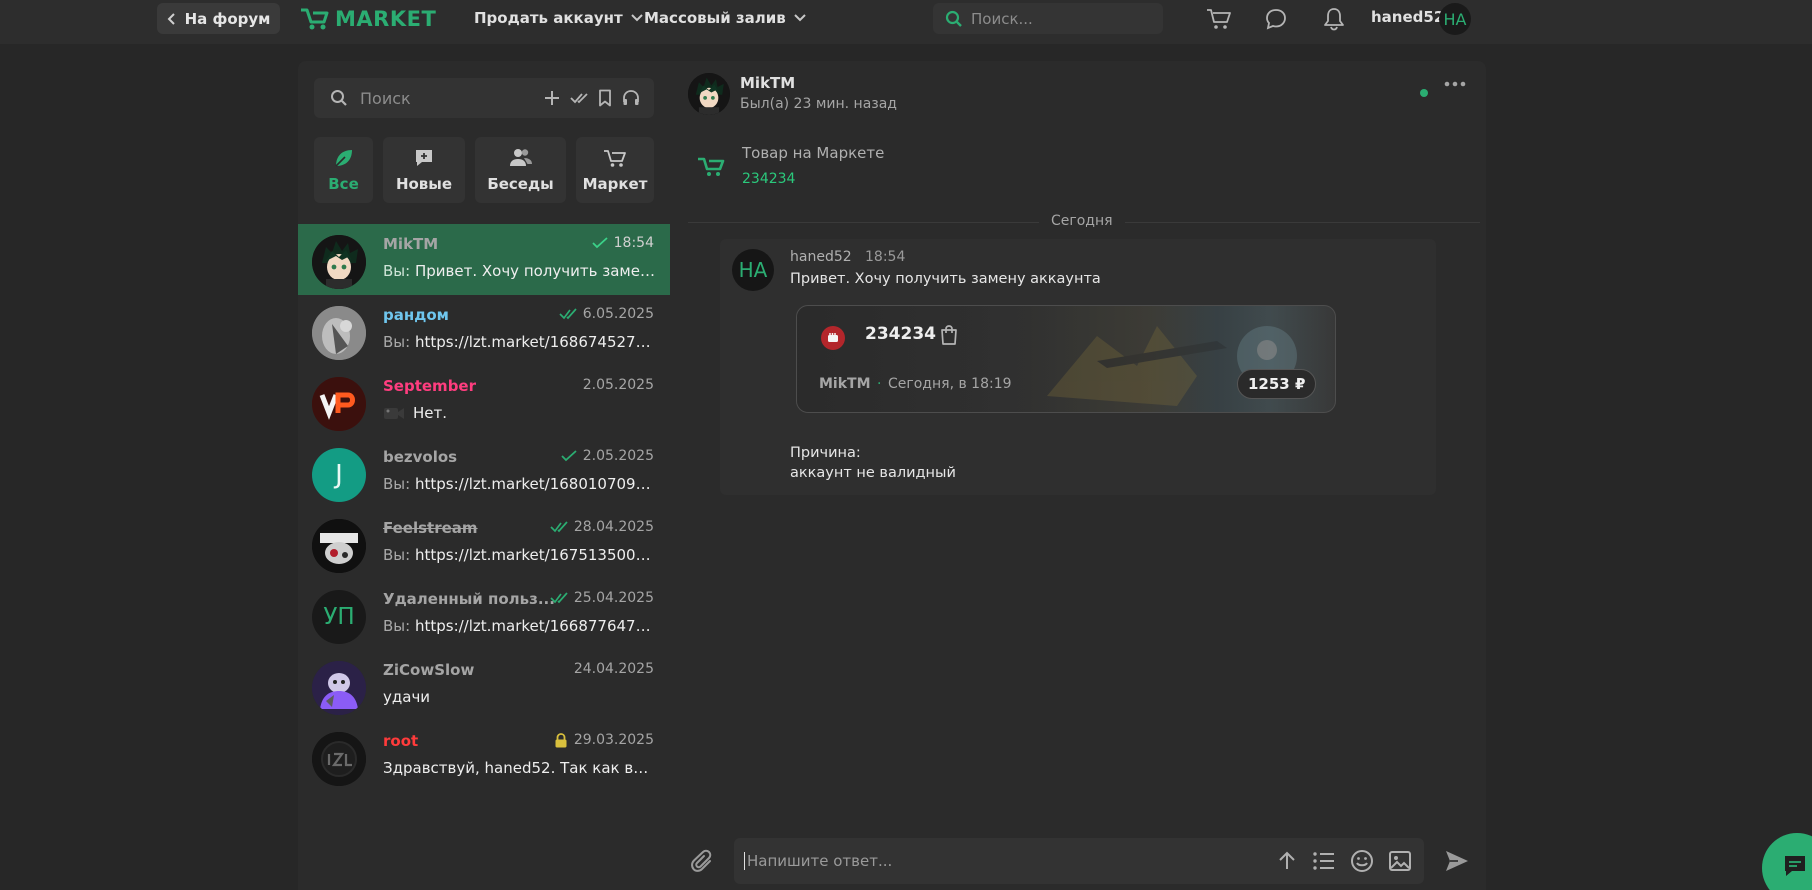 Image resolution: width=1812 pixels, height=890 pixels. What do you see at coordinates (1400, 861) in the screenshot?
I see `image-icon` at bounding box center [1400, 861].